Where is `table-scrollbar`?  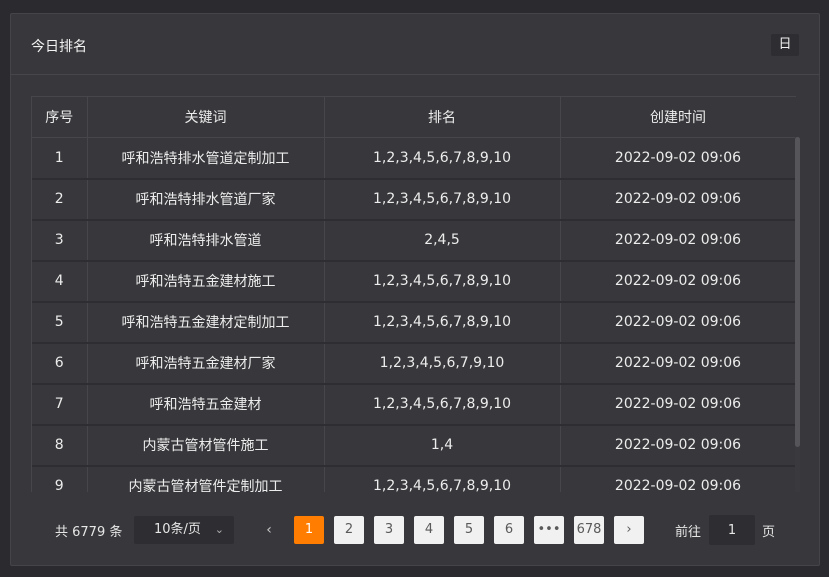 table-scrollbar is located at coordinates (797, 314).